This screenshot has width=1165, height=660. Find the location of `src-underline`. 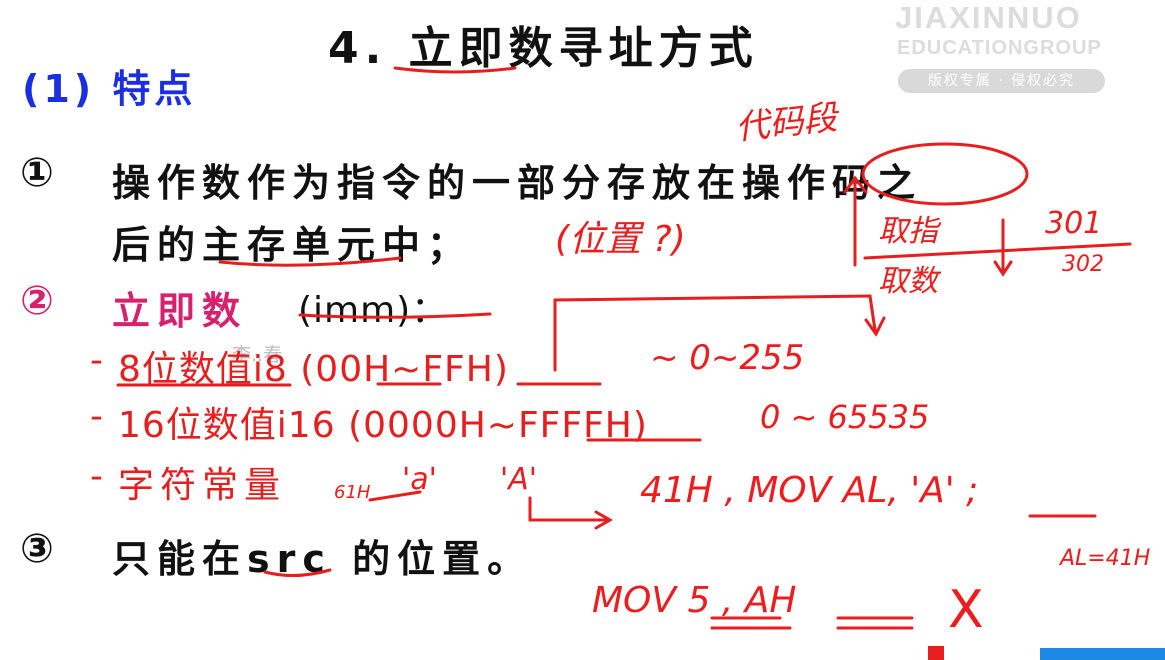

src-underline is located at coordinates (297, 573).